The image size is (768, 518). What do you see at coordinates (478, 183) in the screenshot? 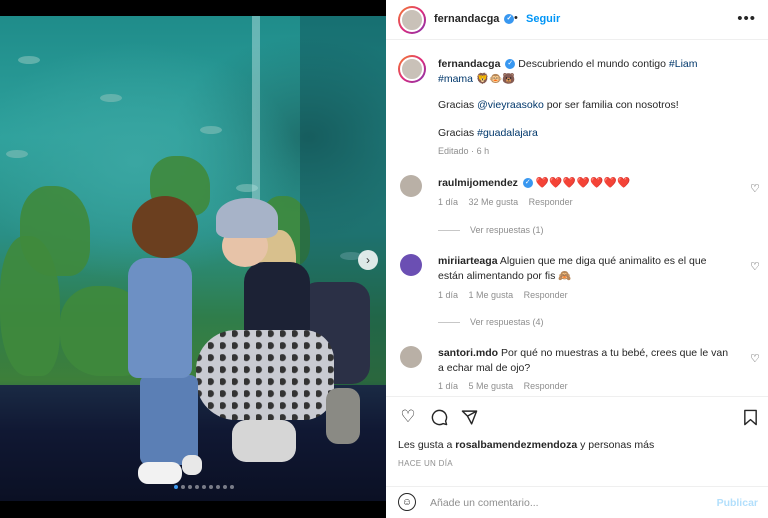
I see `comment-username: raulmijomendez` at bounding box center [478, 183].